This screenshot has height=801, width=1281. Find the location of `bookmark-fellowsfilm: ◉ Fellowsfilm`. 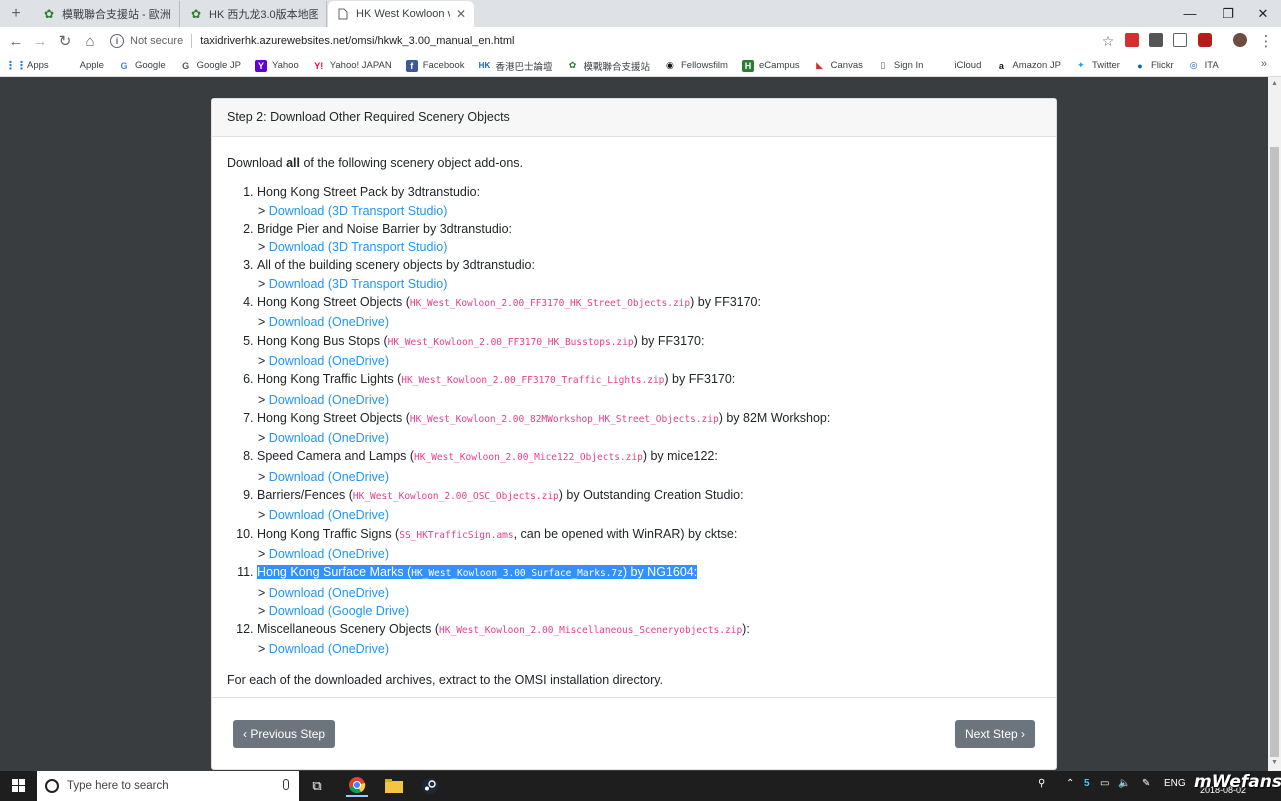

bookmark-fellowsfilm: ◉ Fellowsfilm is located at coordinates (696, 66).